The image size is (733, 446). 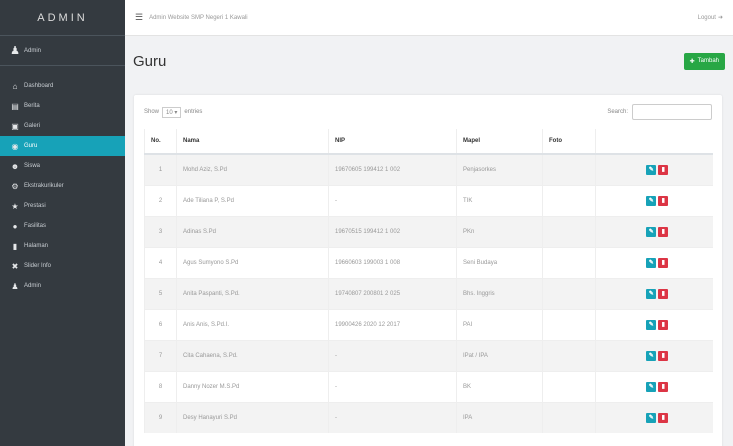 I want to click on sidebar-item-label: Siswa, so click(x=32, y=166).